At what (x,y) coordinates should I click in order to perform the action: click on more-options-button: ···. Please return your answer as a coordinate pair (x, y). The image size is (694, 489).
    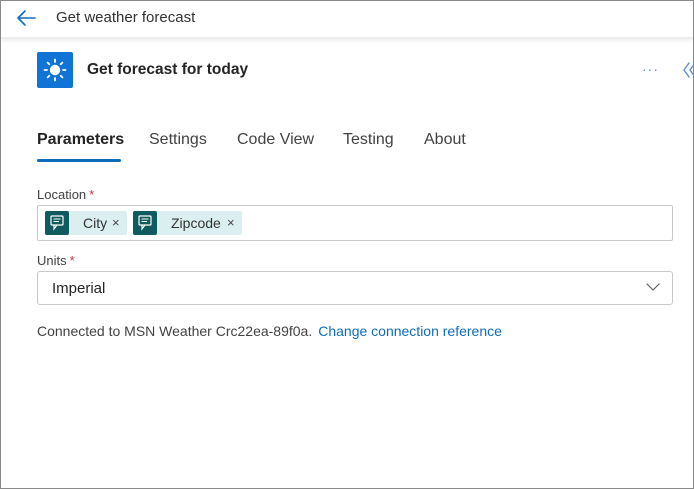
    Looking at the image, I should click on (652, 69).